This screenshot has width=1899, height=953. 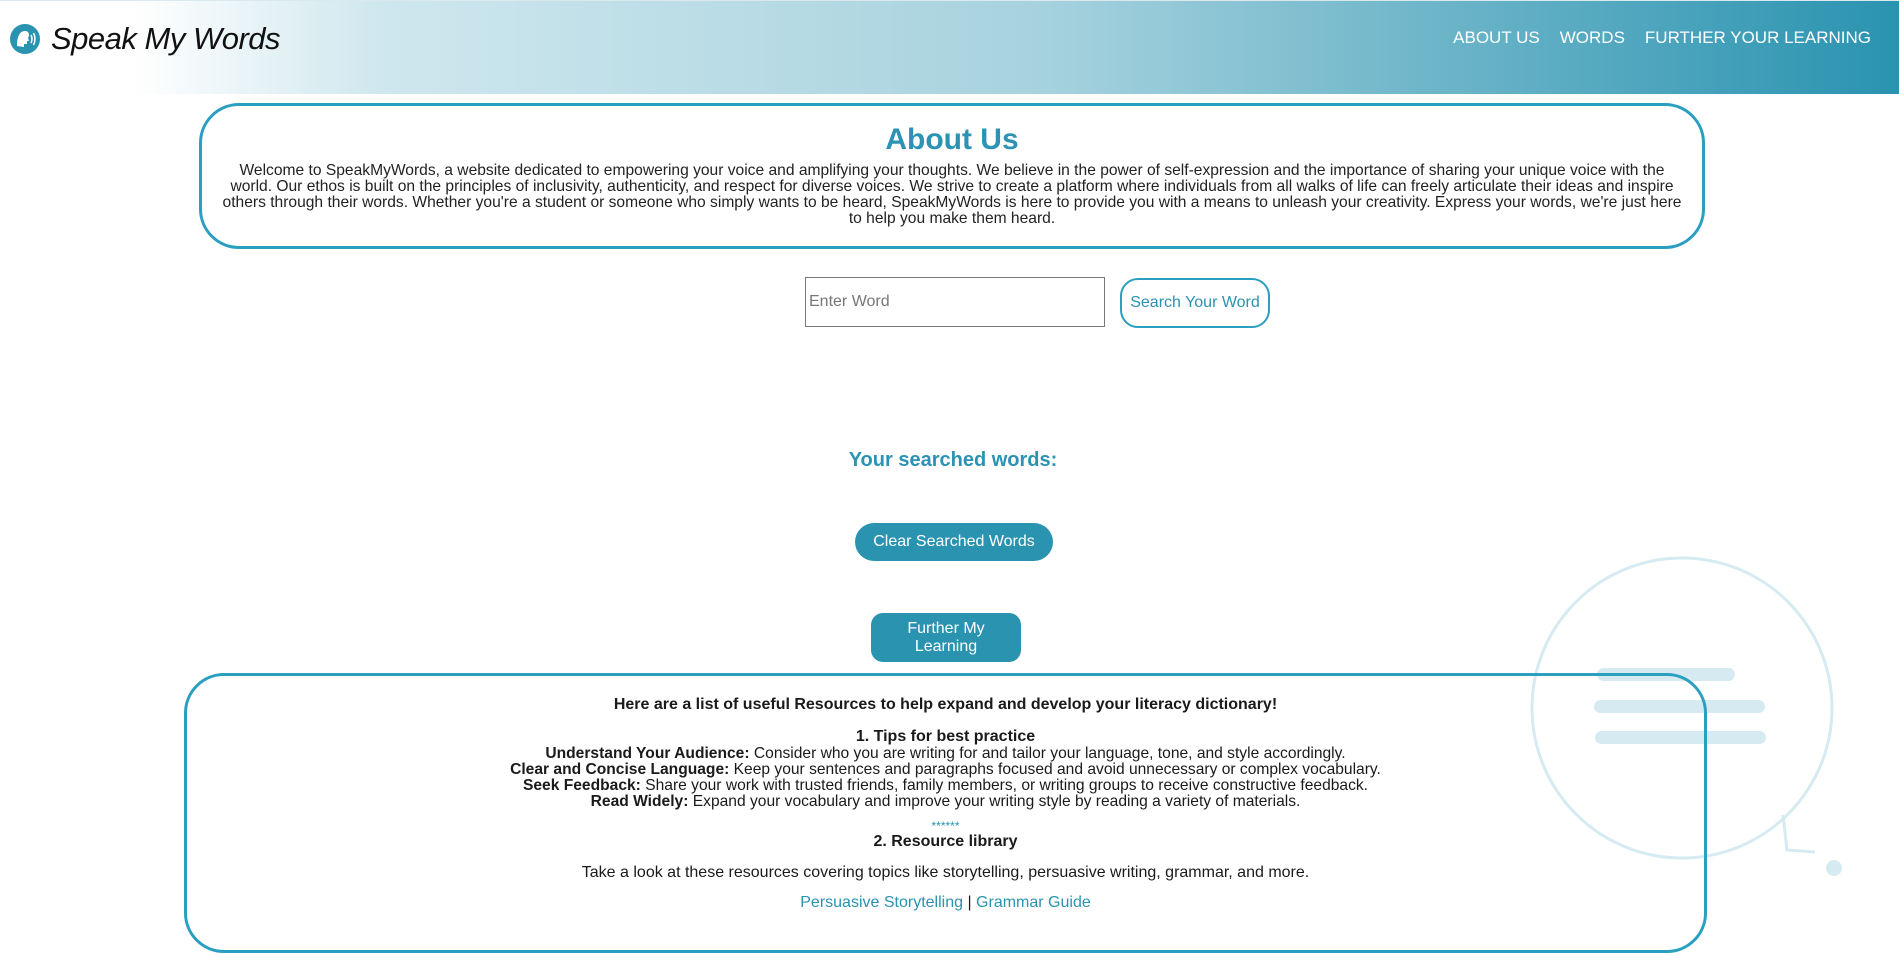 I want to click on grammar-guide-link: Grammar Guide, so click(x=1033, y=902).